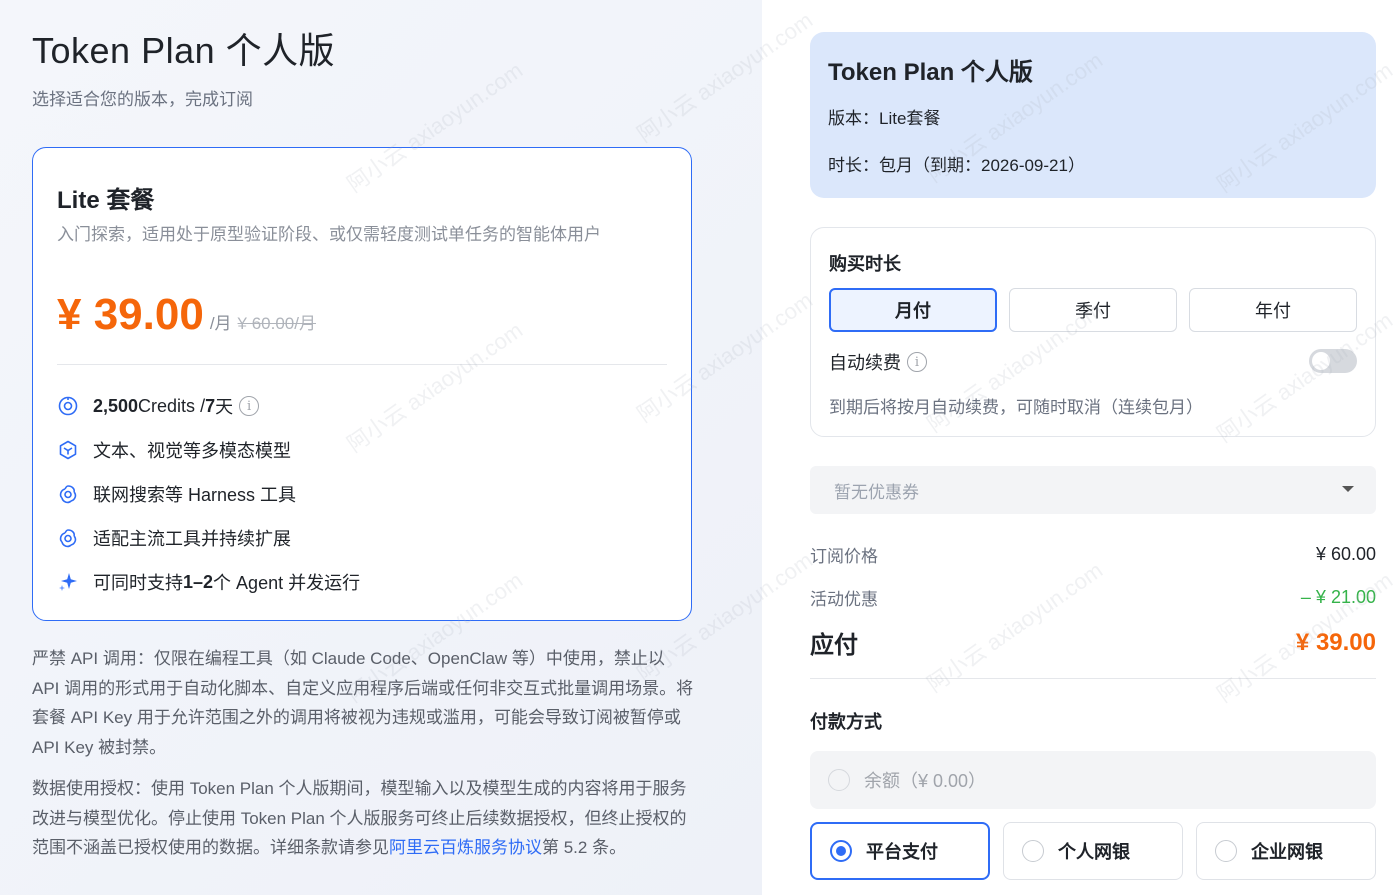  Describe the element at coordinates (224, 407) in the screenshot. I see `credits-suffix: 天` at that location.